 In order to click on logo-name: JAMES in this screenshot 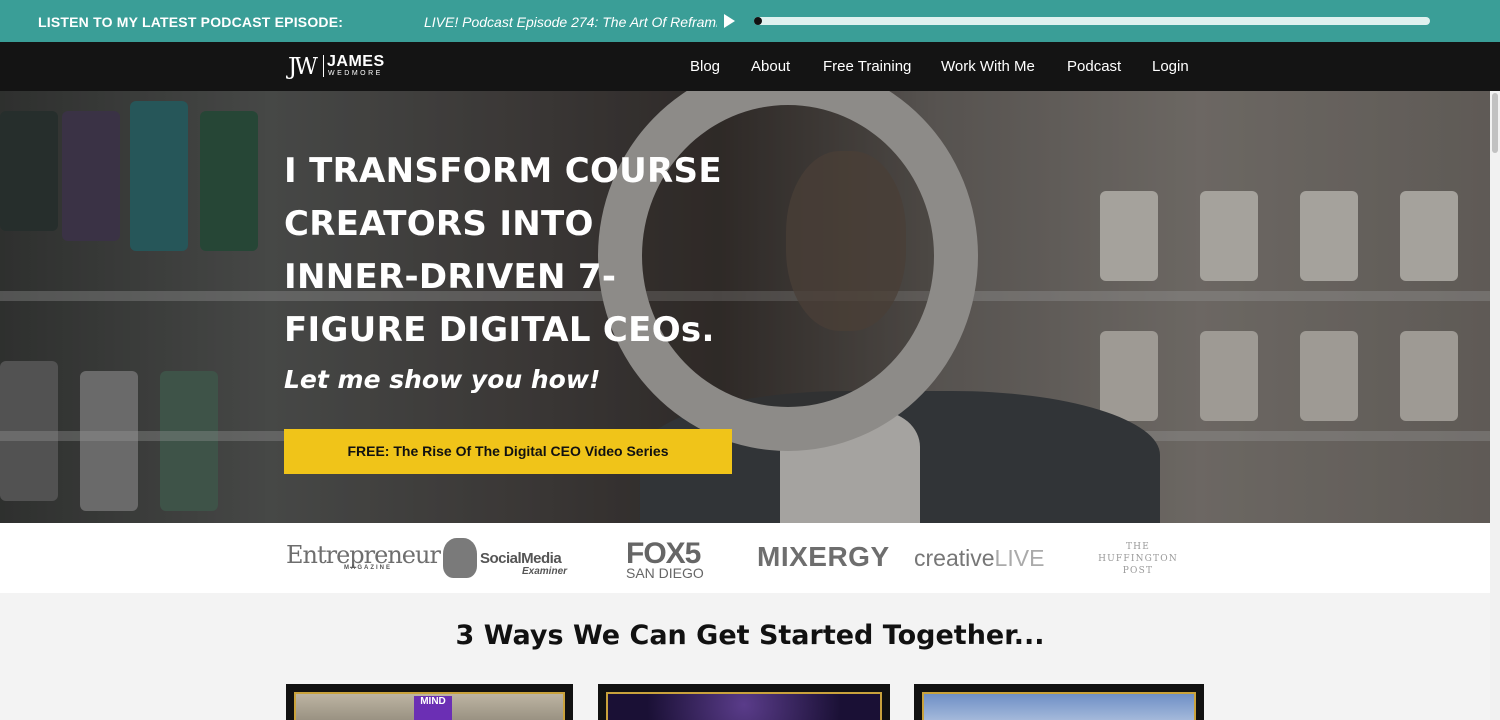, I will do `click(356, 61)`.